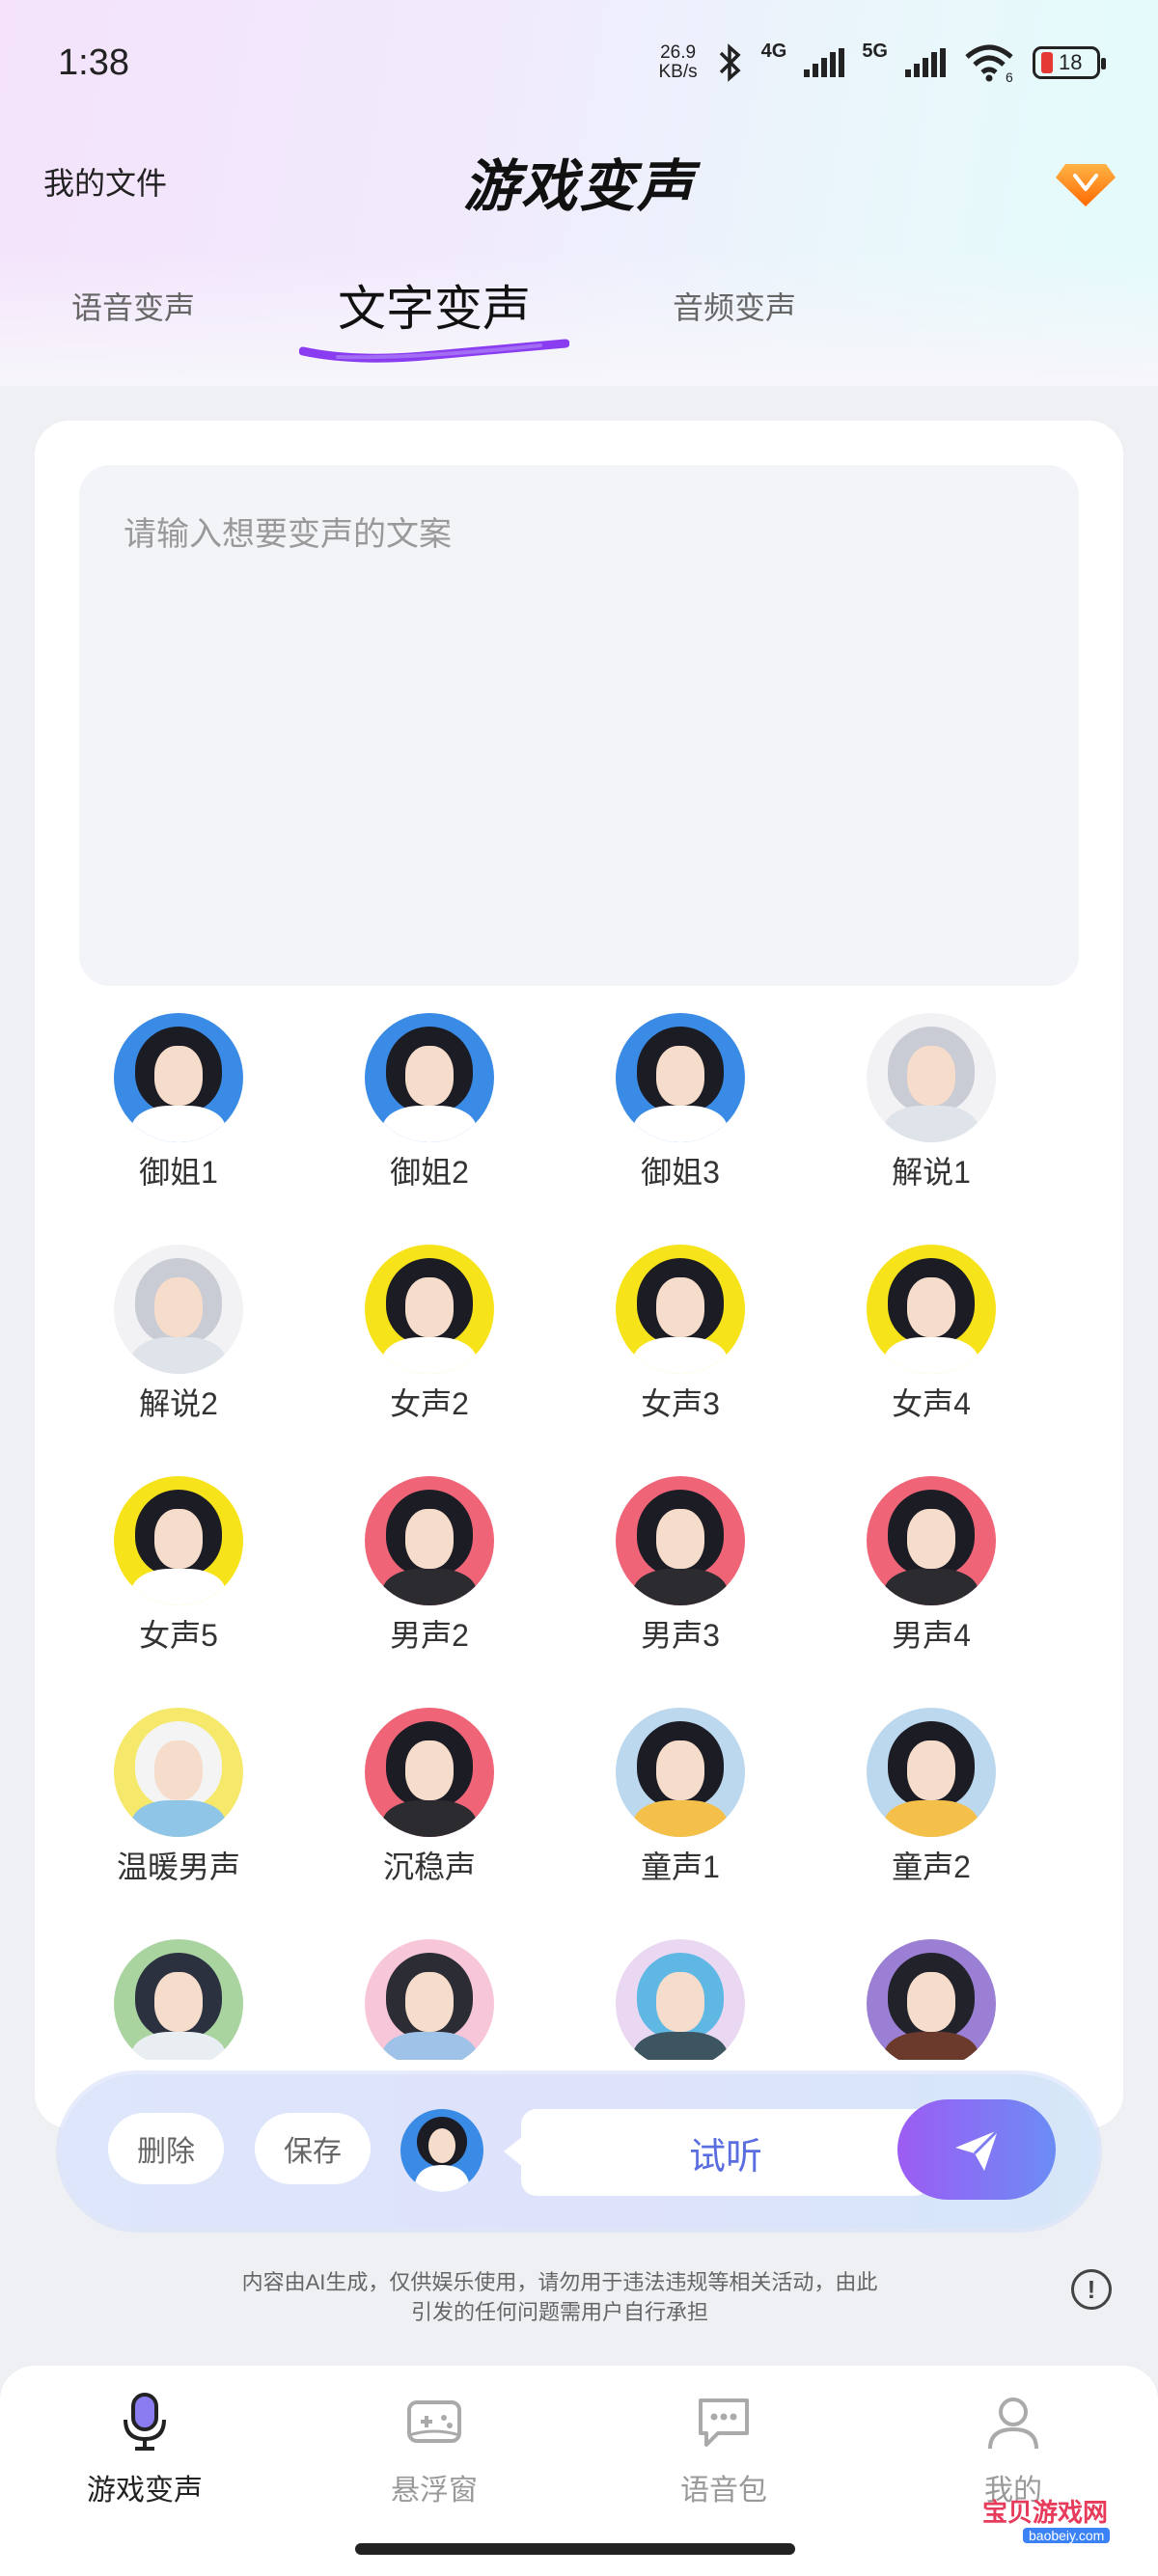  I want to click on voice-option: 御姐2, so click(429, 1119).